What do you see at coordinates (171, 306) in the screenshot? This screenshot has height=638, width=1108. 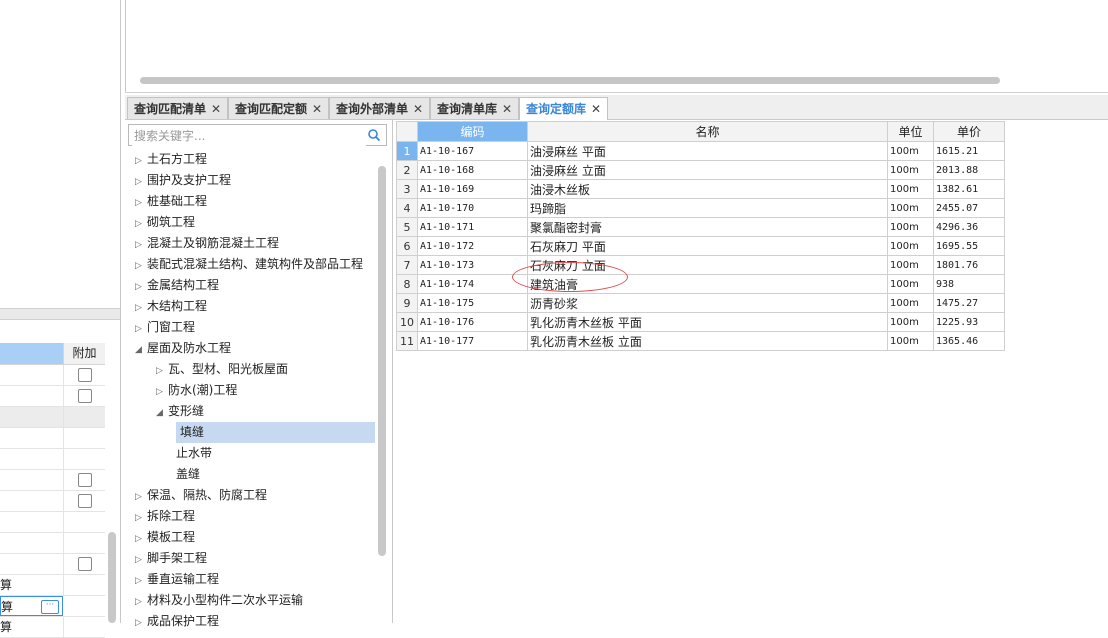 I see `tree-node: ▷ 木结构工程` at bounding box center [171, 306].